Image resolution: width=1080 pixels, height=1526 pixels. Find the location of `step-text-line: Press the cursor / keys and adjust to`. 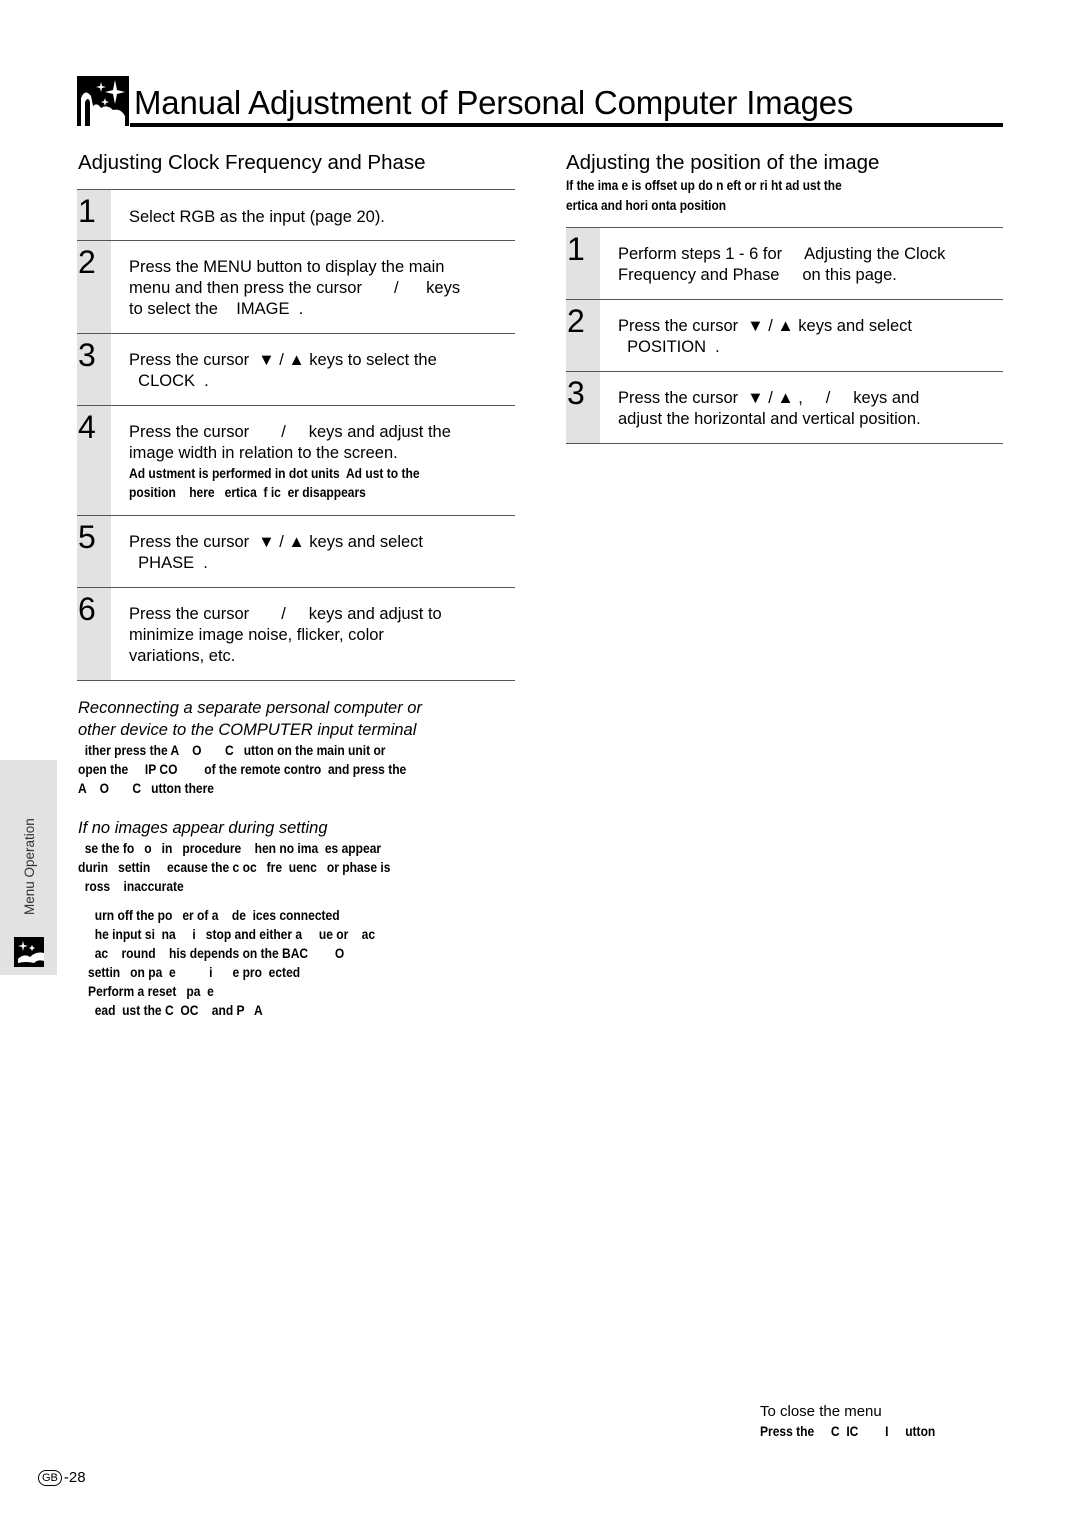

step-text-line: Press the cursor / keys and adjust to is located at coordinates (285, 614).